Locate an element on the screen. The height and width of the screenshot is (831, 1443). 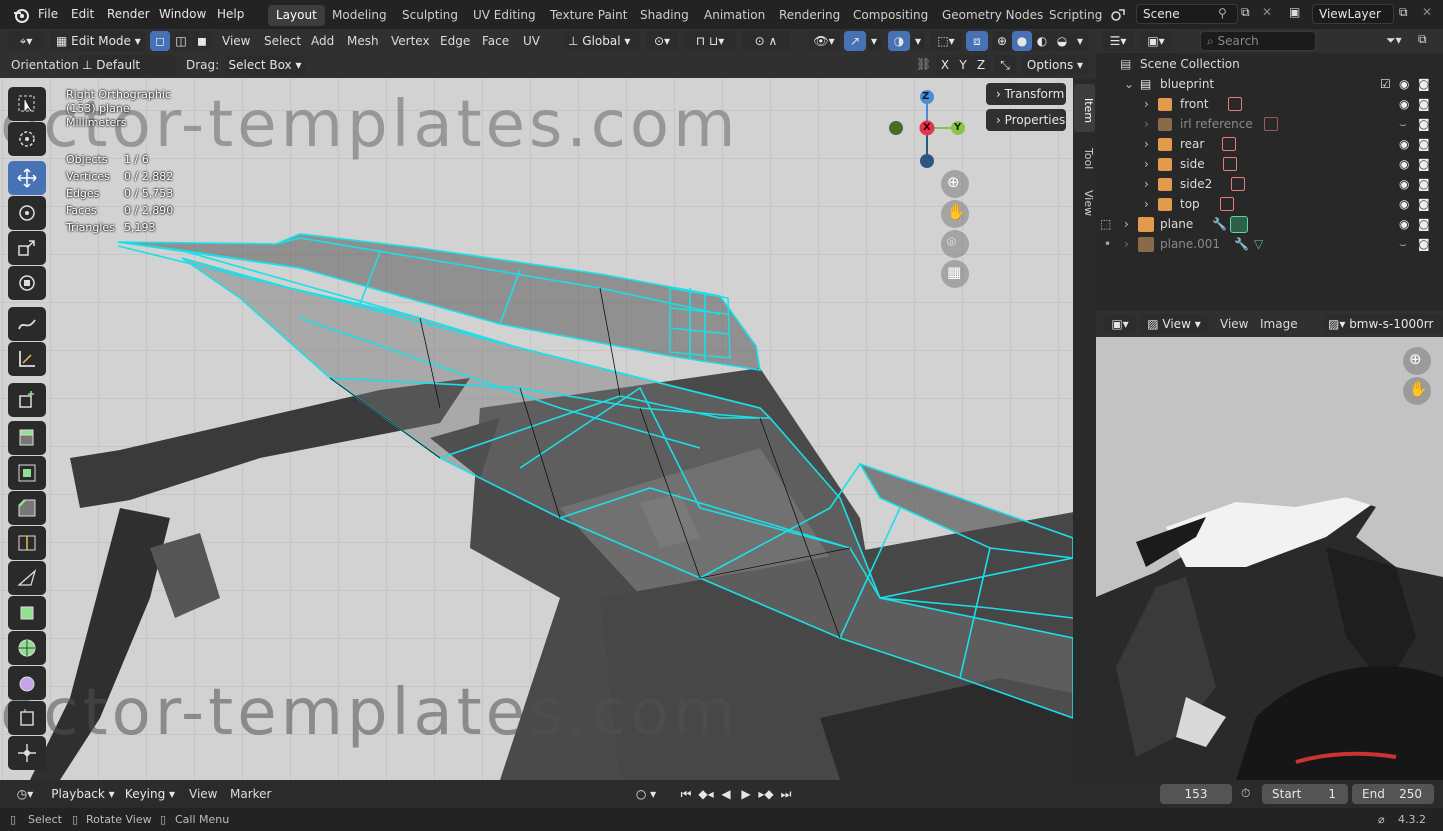
tree-row-rear: › rear ◉ ◙ is located at coordinates (1269, 144).